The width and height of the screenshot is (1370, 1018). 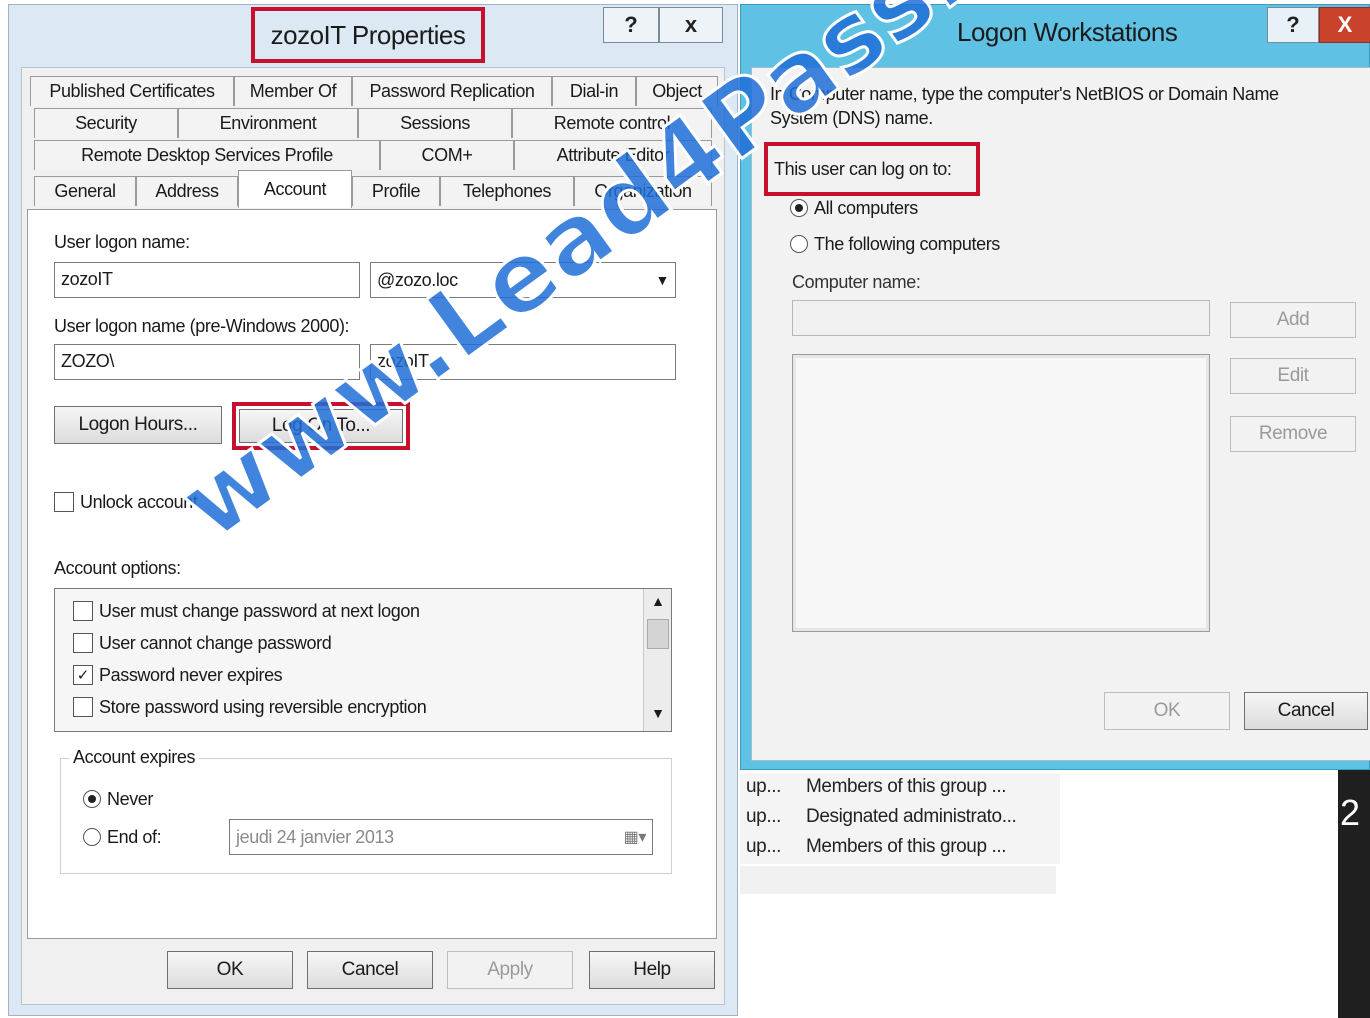 I want to click on properties-title: zozoIT Properties, so click(x=368, y=34).